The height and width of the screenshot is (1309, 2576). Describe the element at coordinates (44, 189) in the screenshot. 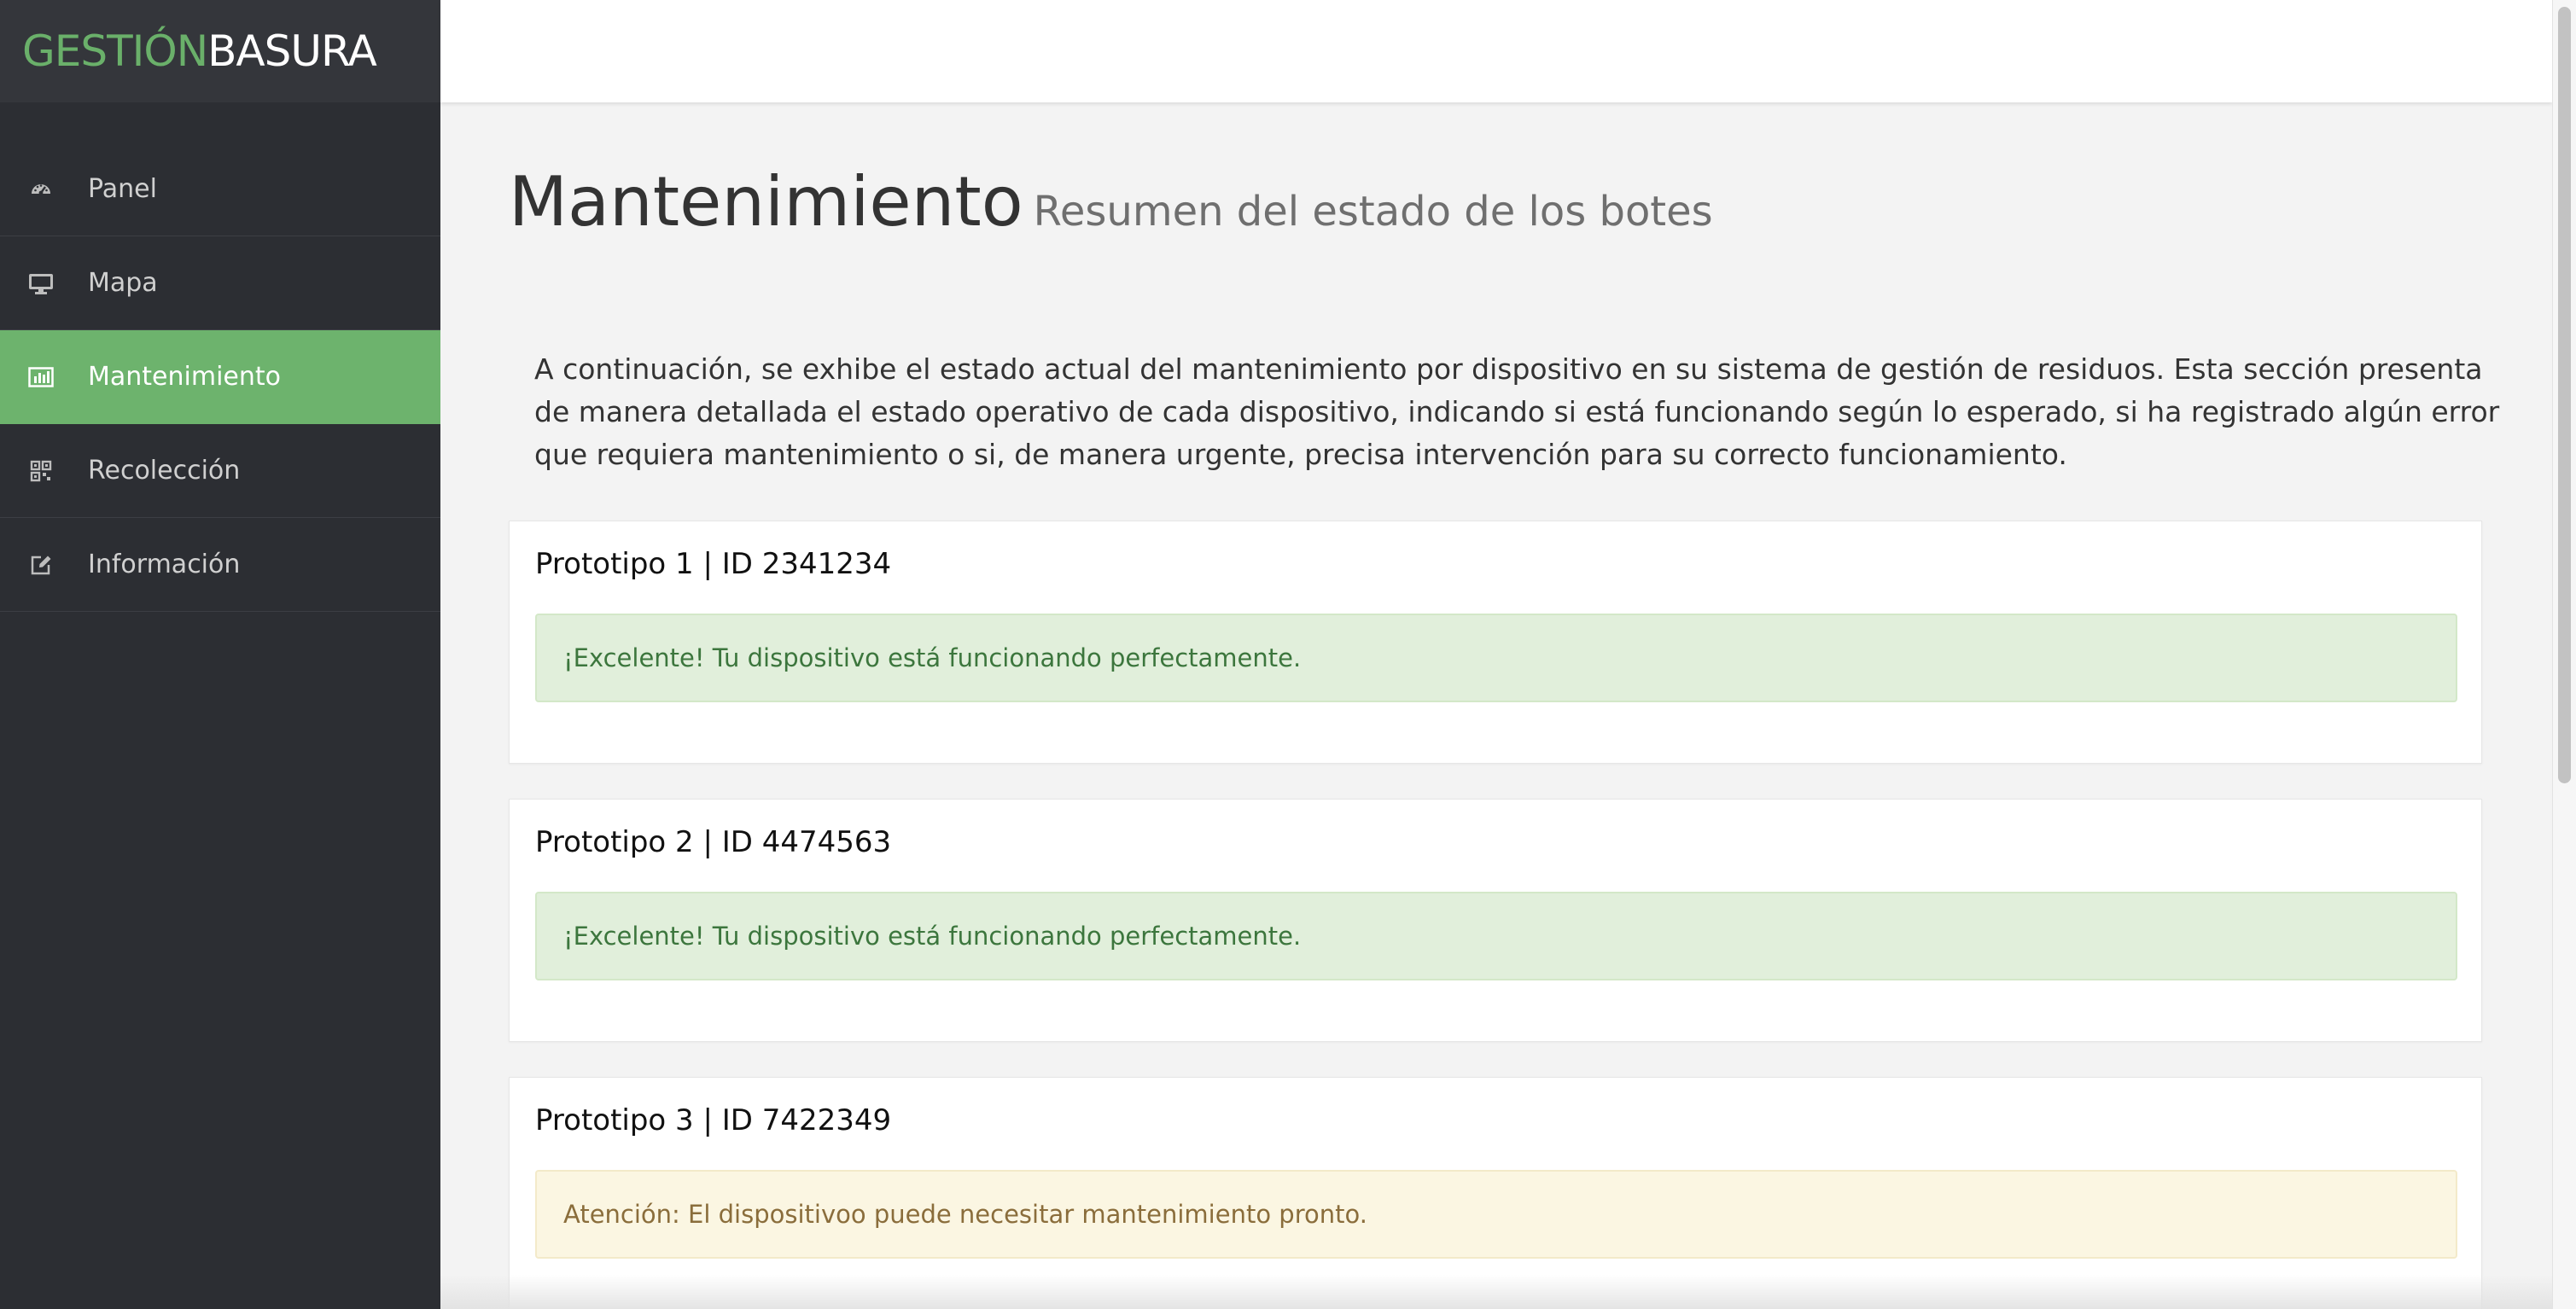

I see `dashboard-icon` at that location.